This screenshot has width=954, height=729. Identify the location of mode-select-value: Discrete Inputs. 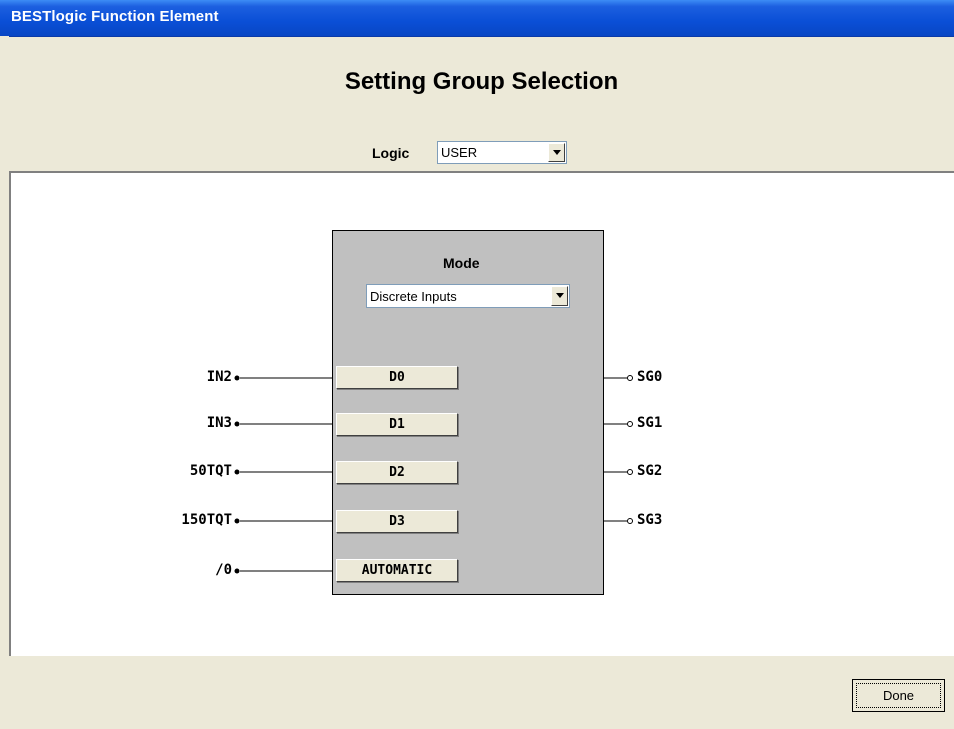
(413, 296).